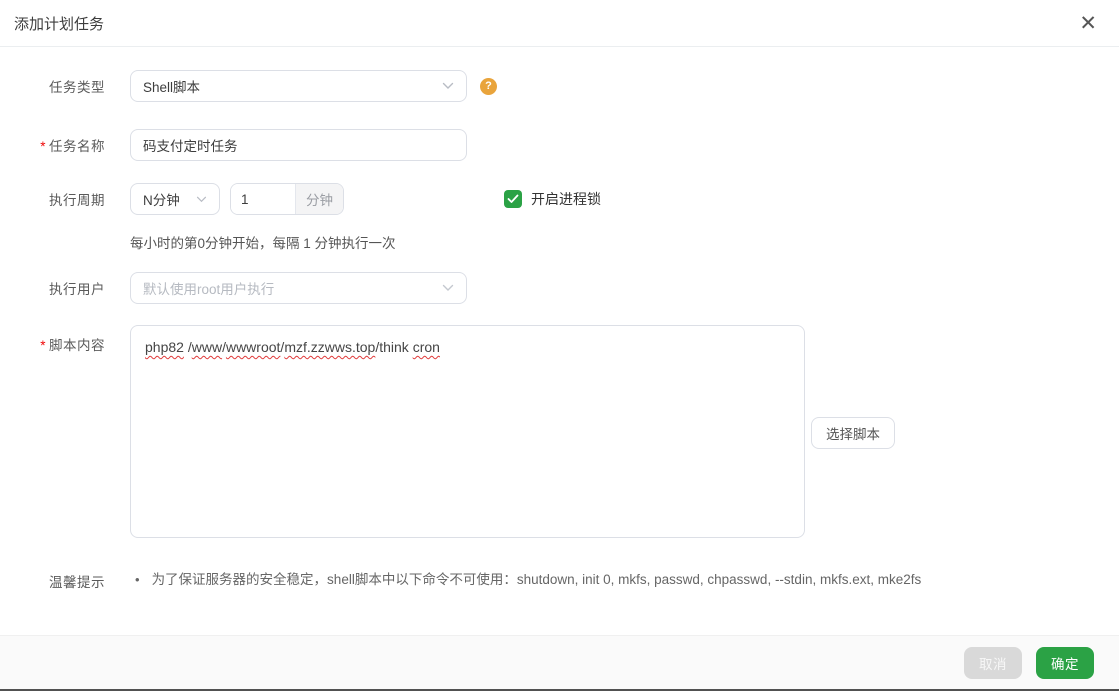 The height and width of the screenshot is (696, 1119). I want to click on cycle-interval-input, so click(263, 199).